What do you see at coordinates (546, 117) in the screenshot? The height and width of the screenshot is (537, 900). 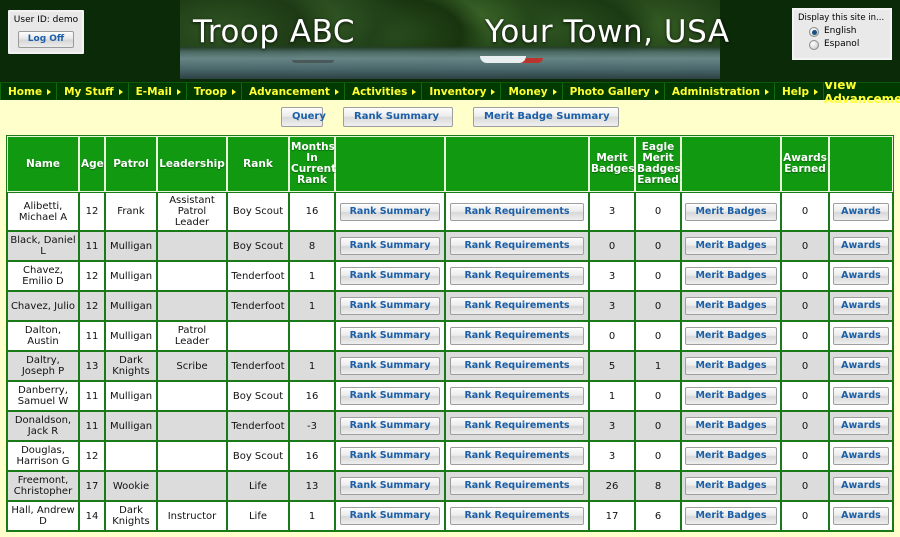 I see `merit-badge-summary-button: Merit Badge Summary` at bounding box center [546, 117].